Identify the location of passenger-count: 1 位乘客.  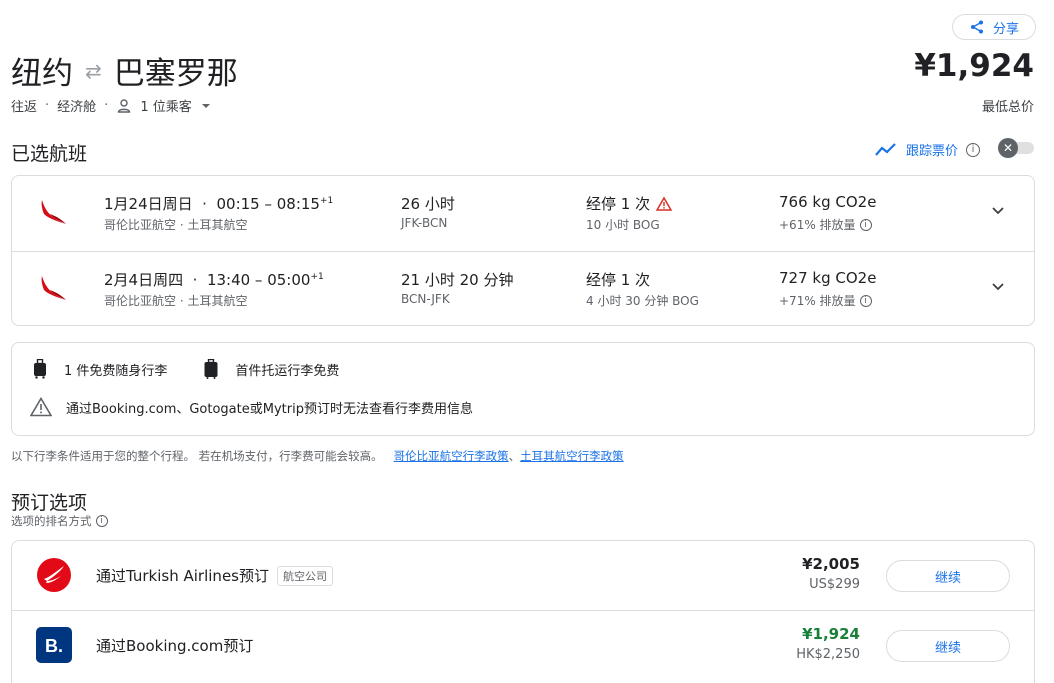
(165, 105).